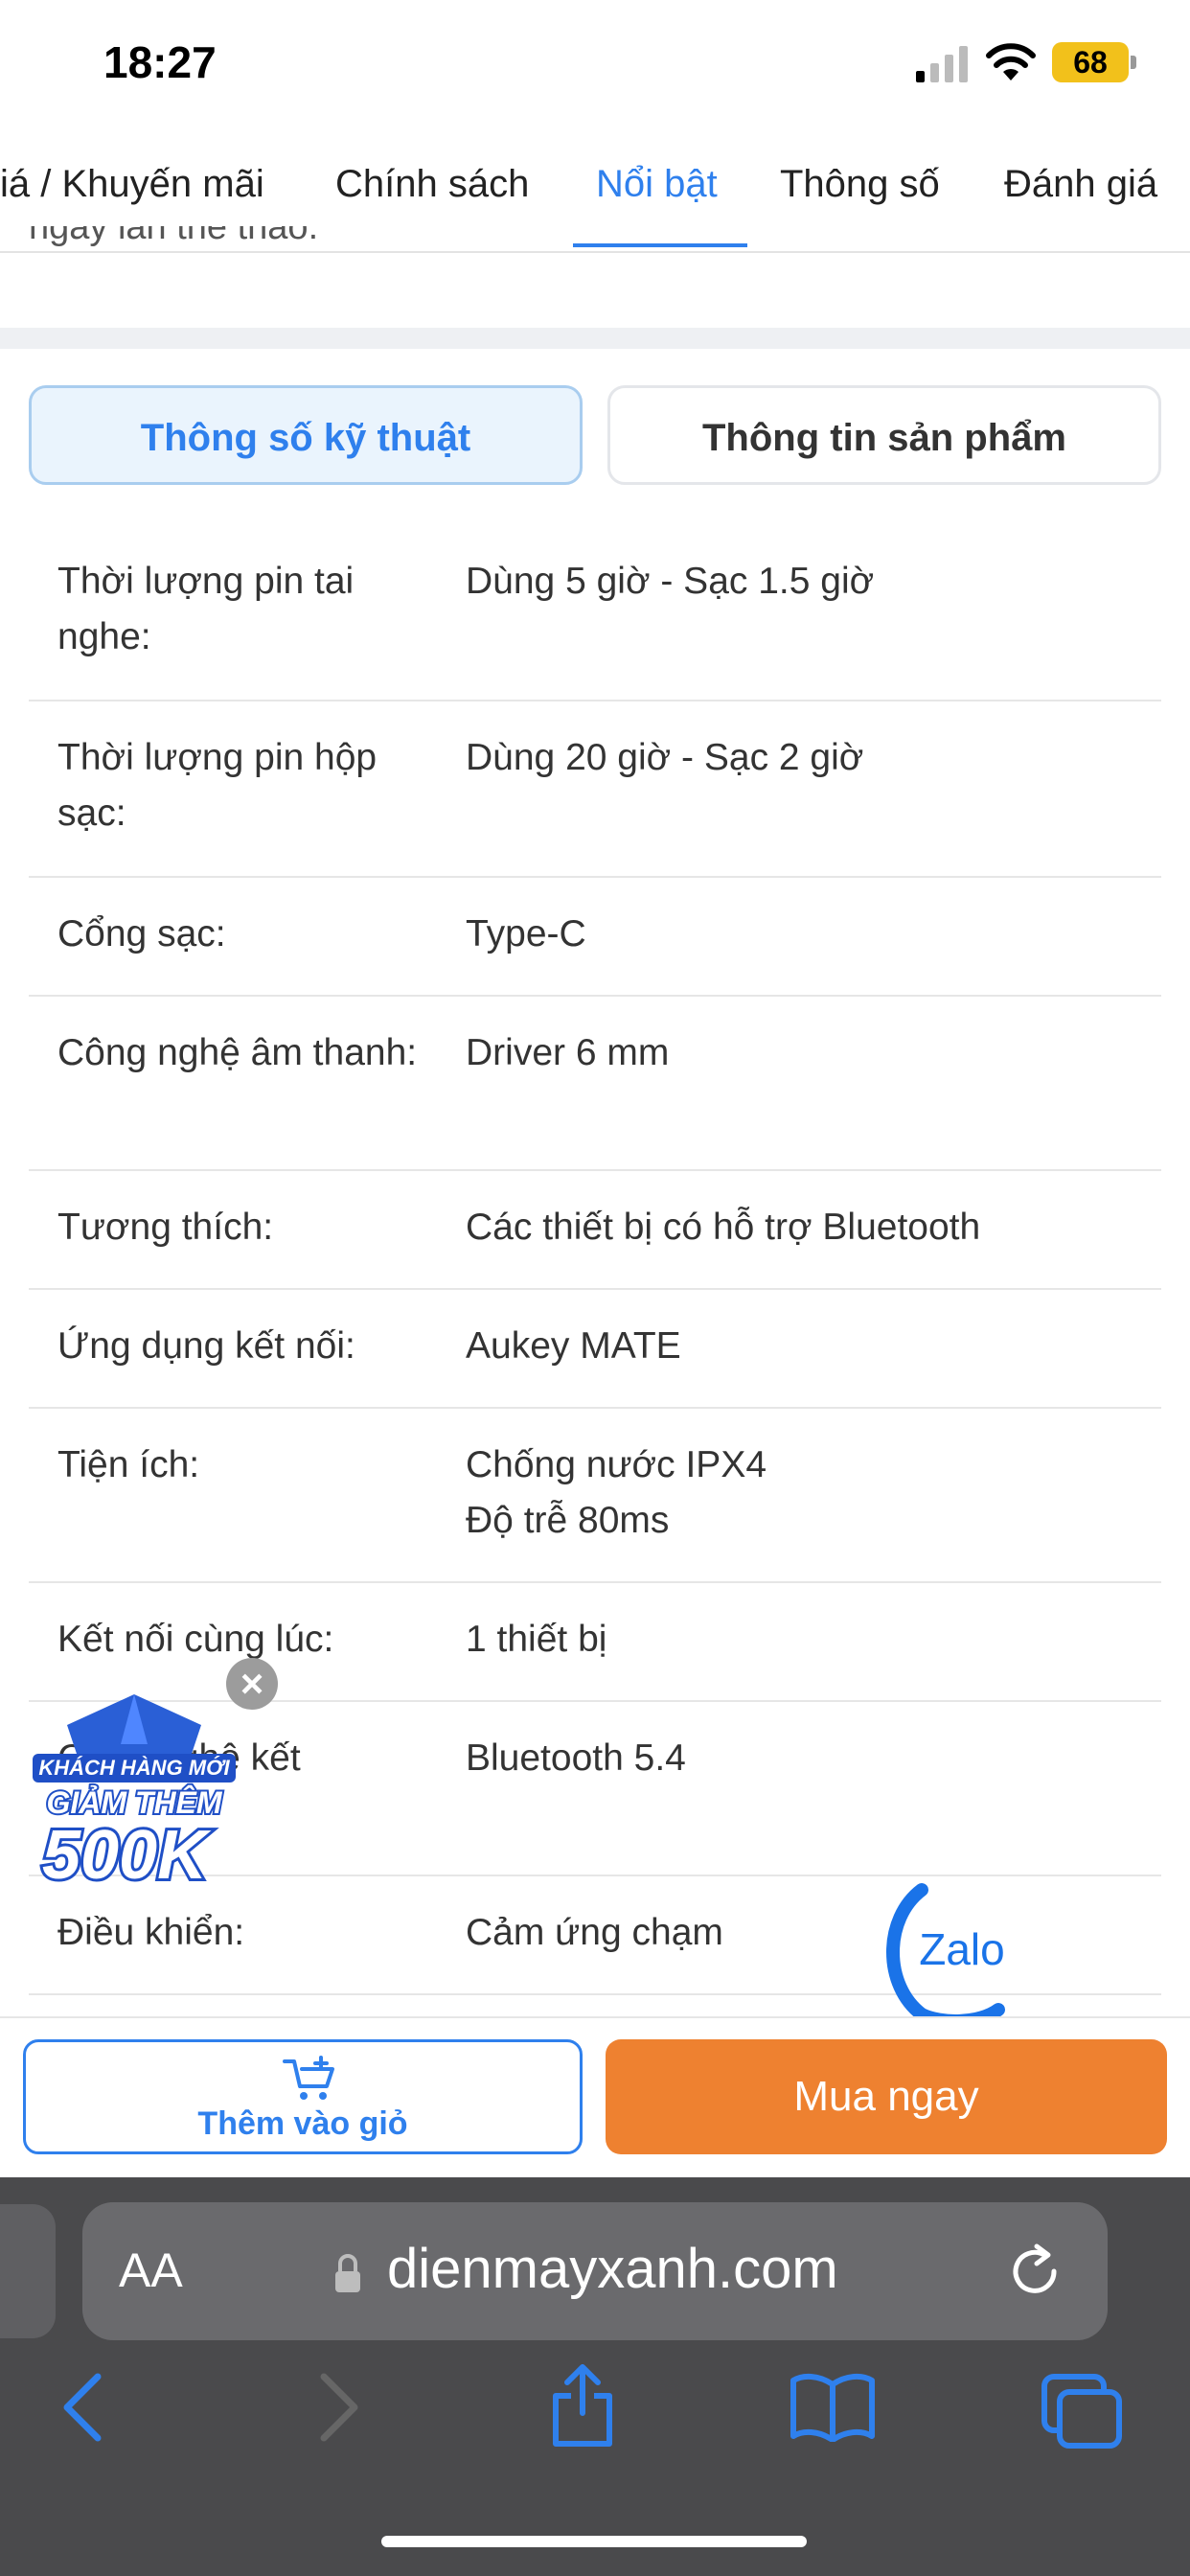 The width and height of the screenshot is (1190, 2576). I want to click on status-bar: 18:27 68, so click(595, 63).